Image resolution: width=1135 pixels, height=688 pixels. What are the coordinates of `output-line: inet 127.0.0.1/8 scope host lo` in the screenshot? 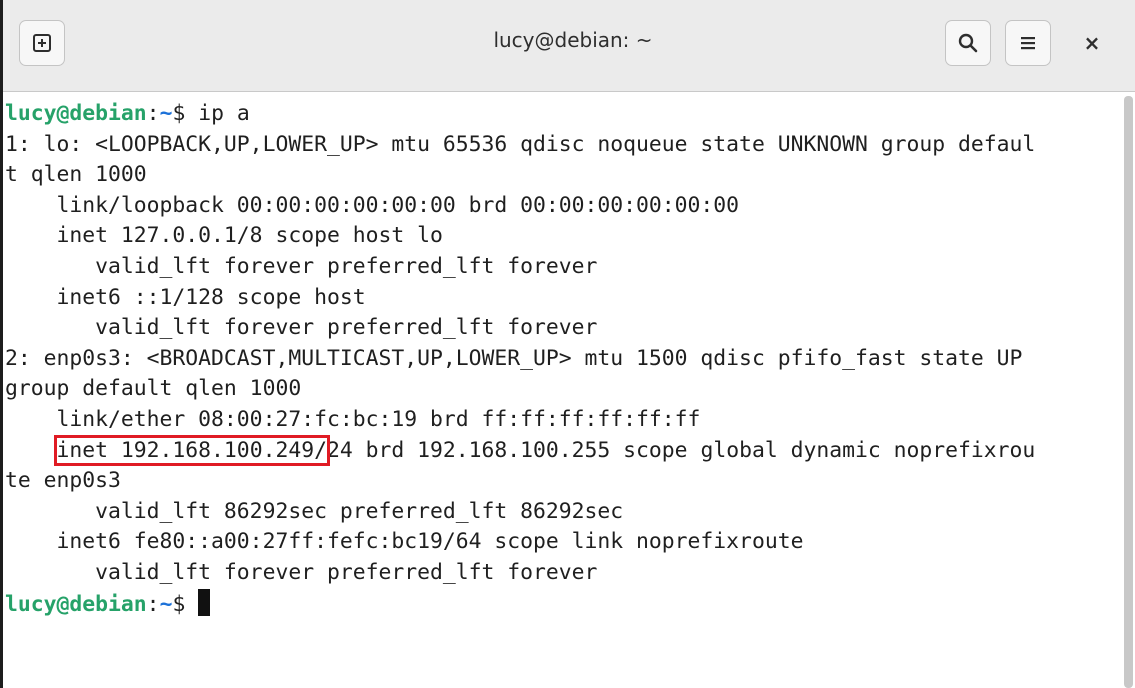 It's located at (224, 236).